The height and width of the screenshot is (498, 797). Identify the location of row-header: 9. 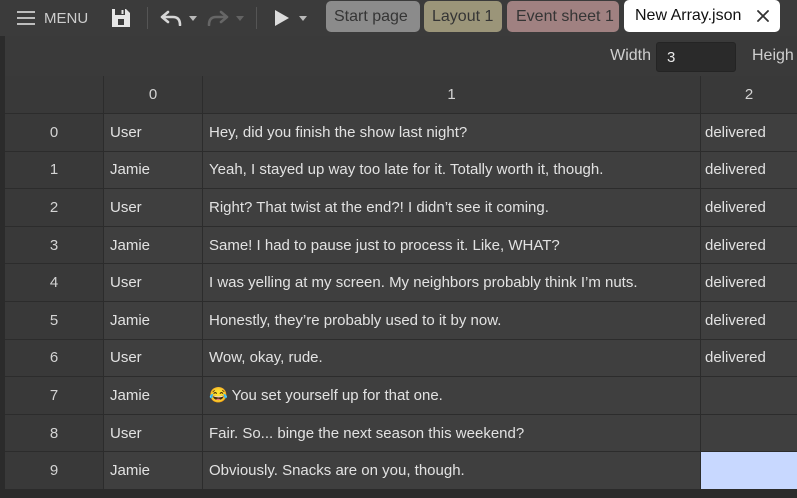
(54, 470).